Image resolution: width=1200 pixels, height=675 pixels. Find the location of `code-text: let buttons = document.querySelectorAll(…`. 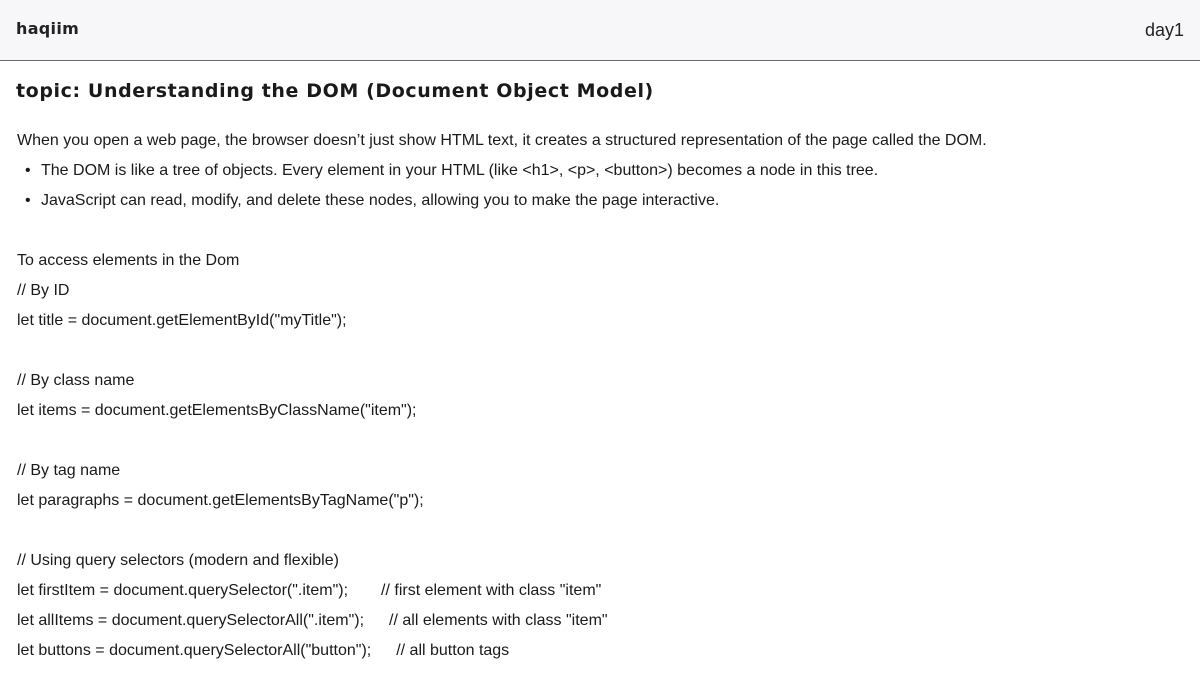

code-text: let buttons = document.querySelectorAll(… is located at coordinates (194, 650).